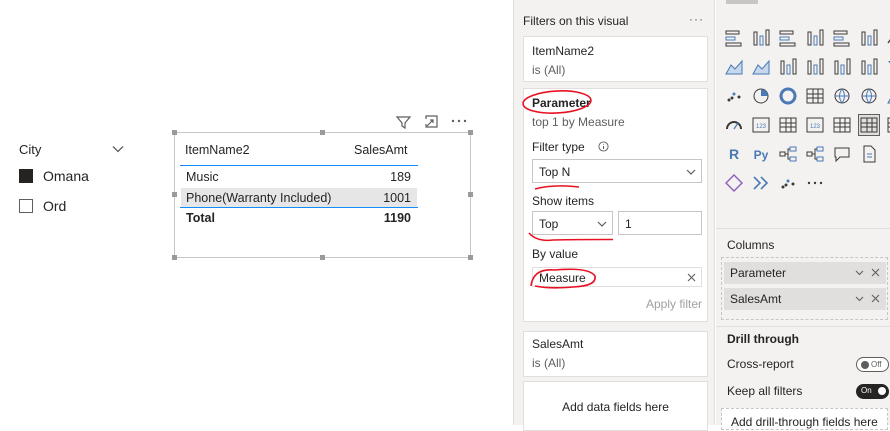 This screenshot has height=431, width=890. Describe the element at coordinates (403, 122) in the screenshot. I see `filter-icon` at that location.